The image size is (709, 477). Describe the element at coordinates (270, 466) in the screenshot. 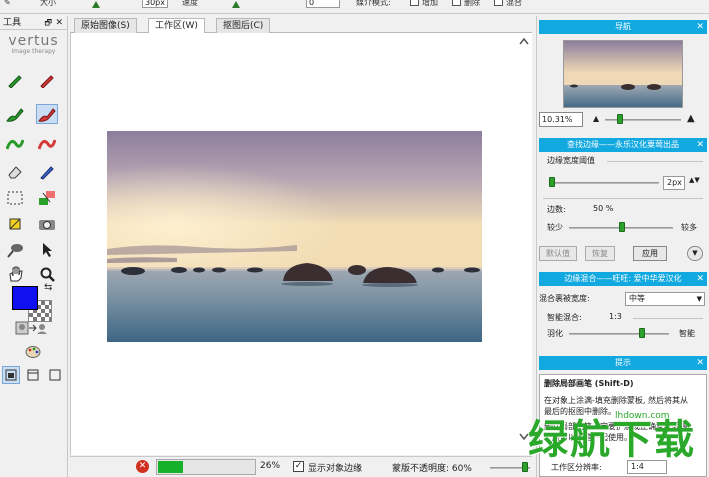

I see `progress-text: 26%` at that location.